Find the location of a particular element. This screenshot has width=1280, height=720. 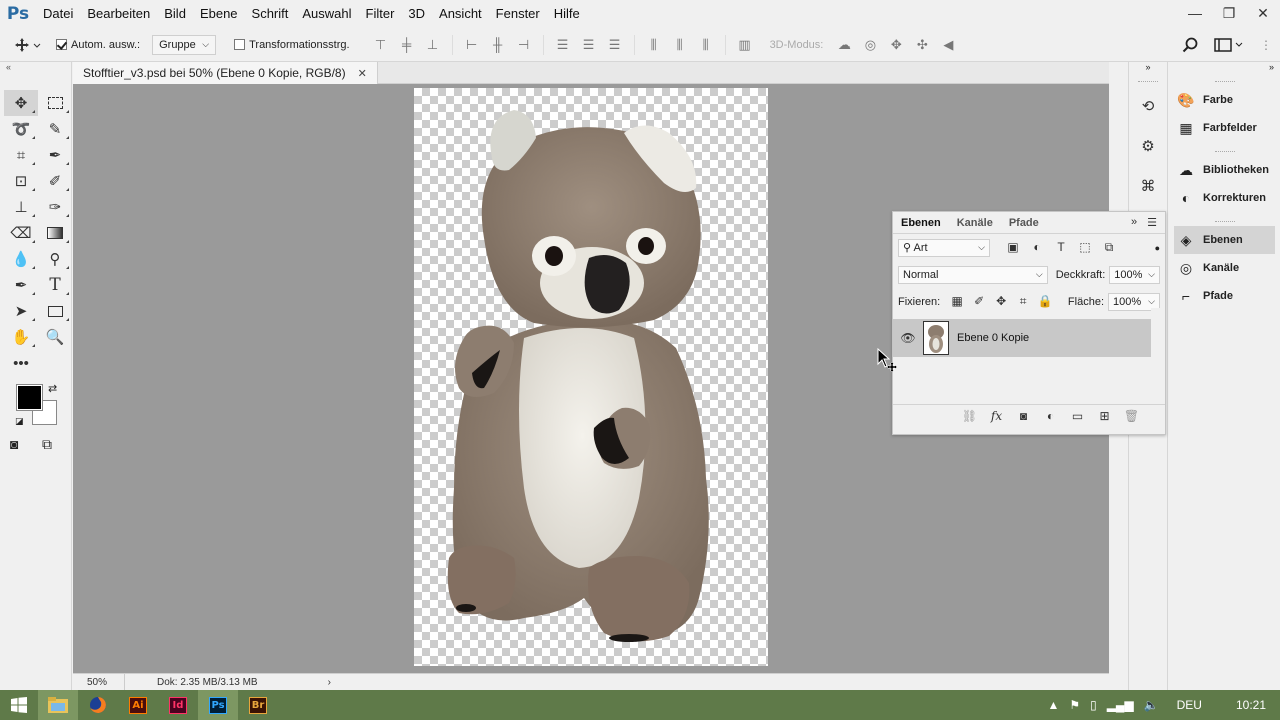

blur-tool-icon: 💧 is located at coordinates (21, 259).